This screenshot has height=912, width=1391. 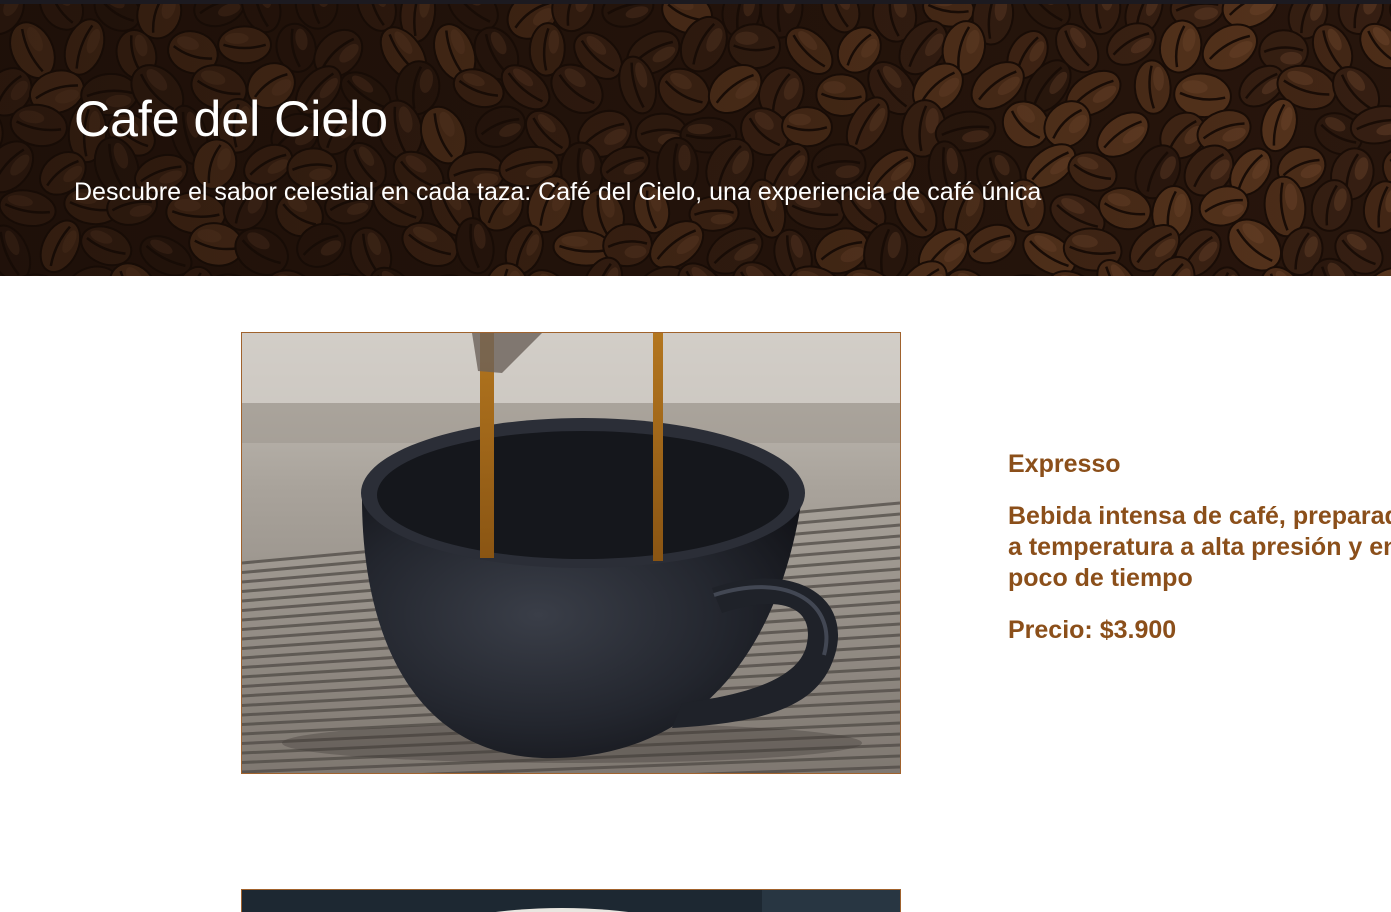 I want to click on product-name: Expresso, so click(x=1064, y=464).